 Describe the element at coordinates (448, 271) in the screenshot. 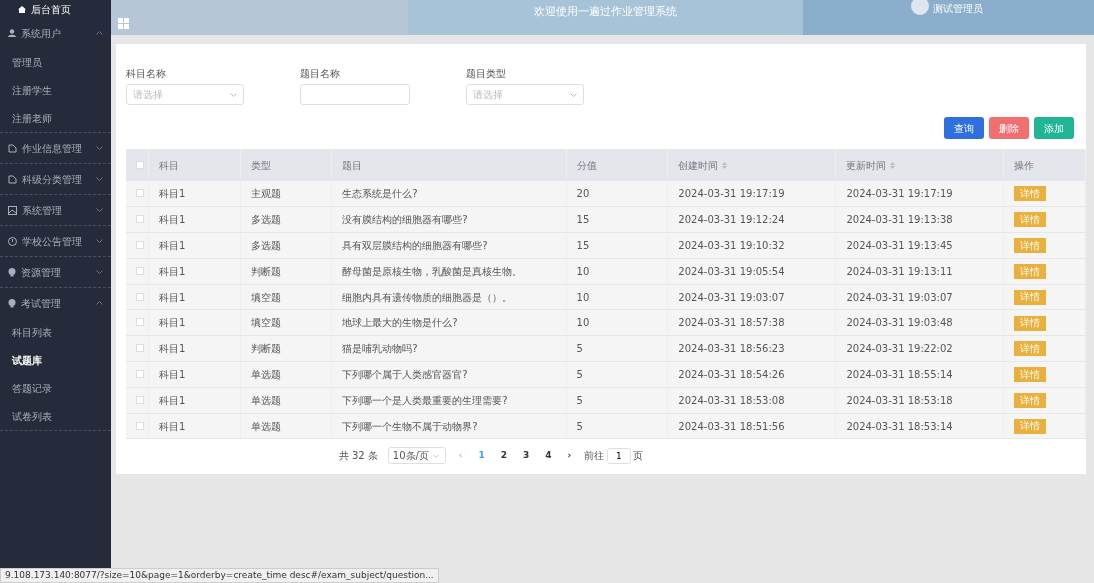

I see `table-cell: 酵母菌是原核生物，乳酸菌是真核生物。` at that location.